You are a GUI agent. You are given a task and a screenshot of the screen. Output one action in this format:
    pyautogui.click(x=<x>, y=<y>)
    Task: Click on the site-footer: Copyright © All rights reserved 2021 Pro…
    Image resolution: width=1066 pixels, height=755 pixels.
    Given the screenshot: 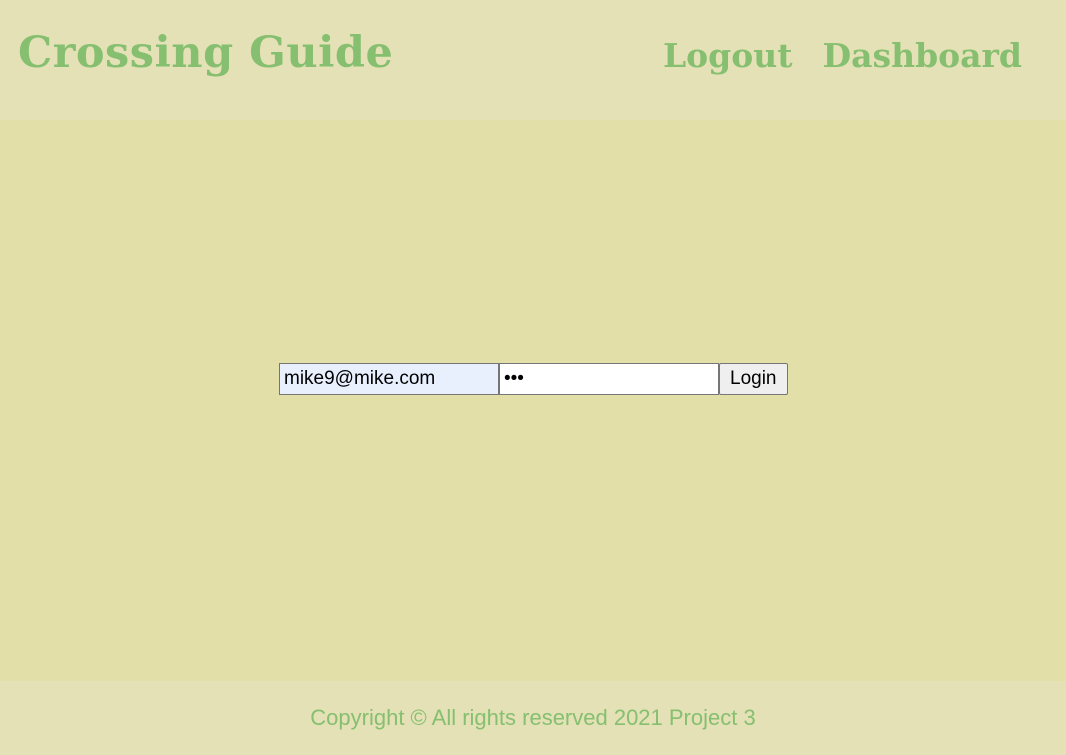 What is the action you would take?
    pyautogui.click(x=533, y=718)
    